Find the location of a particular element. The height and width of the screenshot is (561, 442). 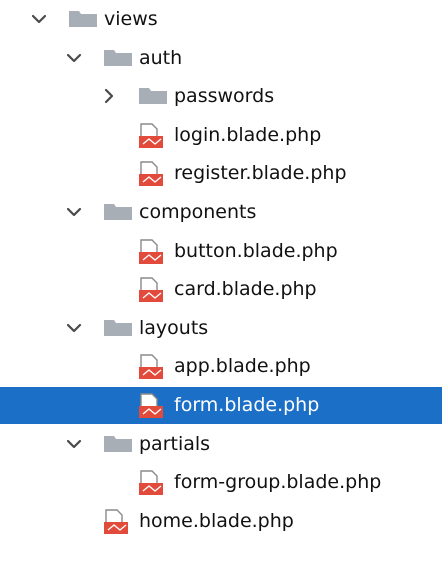

tree-file-form-blade-php: form.blade.php is located at coordinates (221, 405).